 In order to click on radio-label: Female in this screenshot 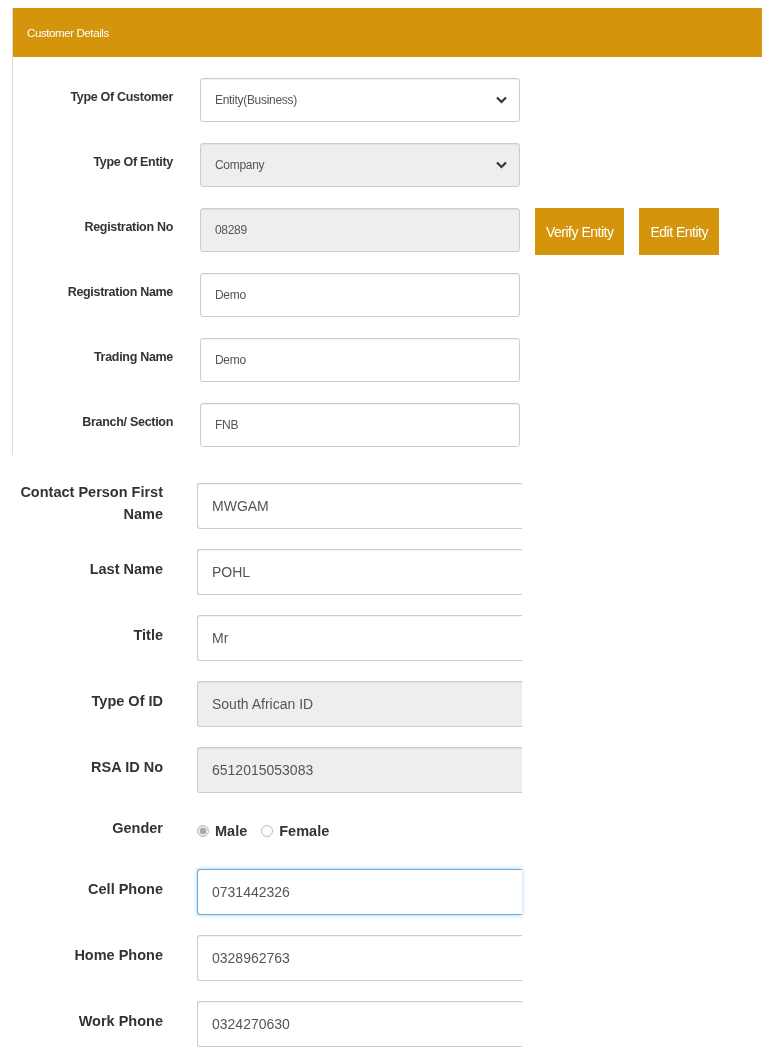, I will do `click(304, 831)`.